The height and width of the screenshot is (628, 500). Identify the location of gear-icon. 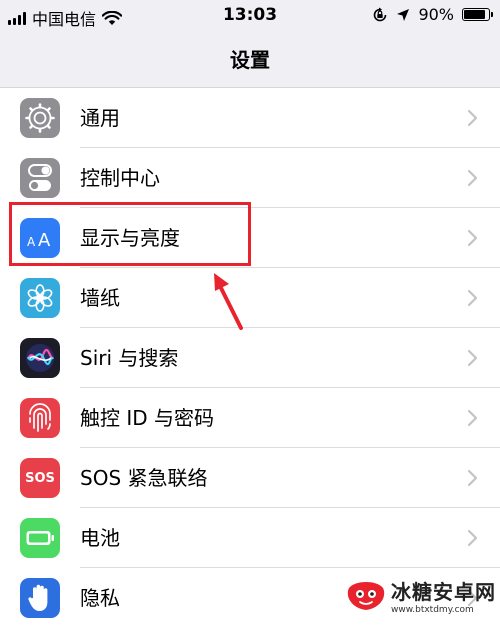
(40, 118).